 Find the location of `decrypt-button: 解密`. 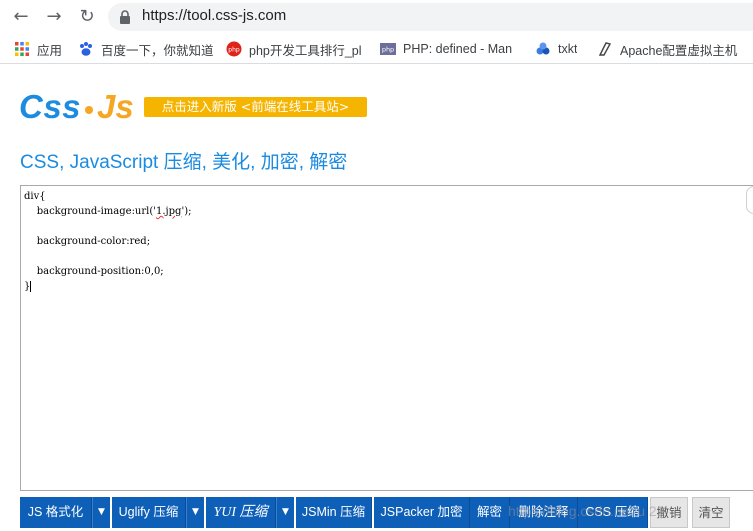

decrypt-button: 解密 is located at coordinates (490, 512).